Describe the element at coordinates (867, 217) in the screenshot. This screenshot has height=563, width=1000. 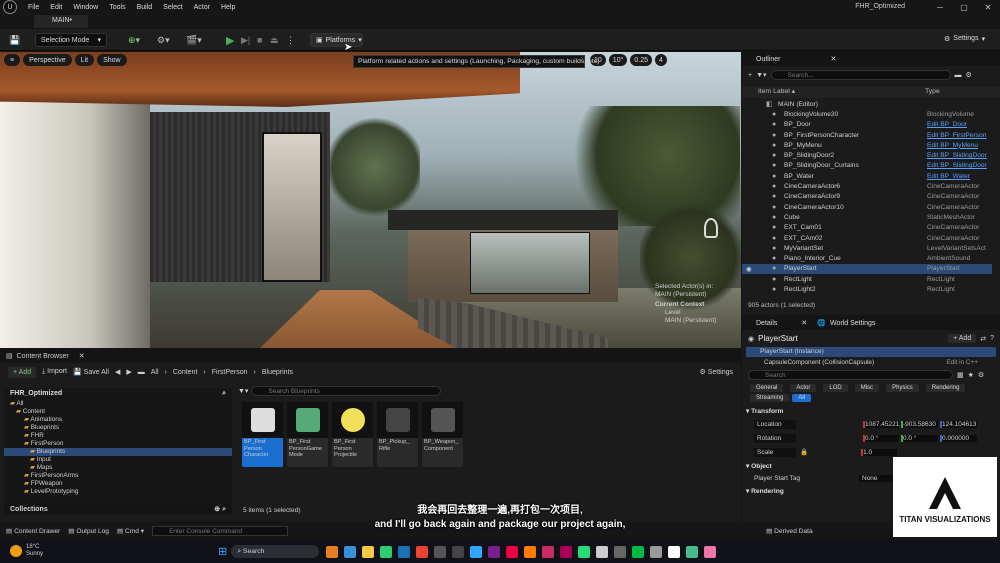
I see `outliner-row: ● Cube StaticMeshActor` at that location.